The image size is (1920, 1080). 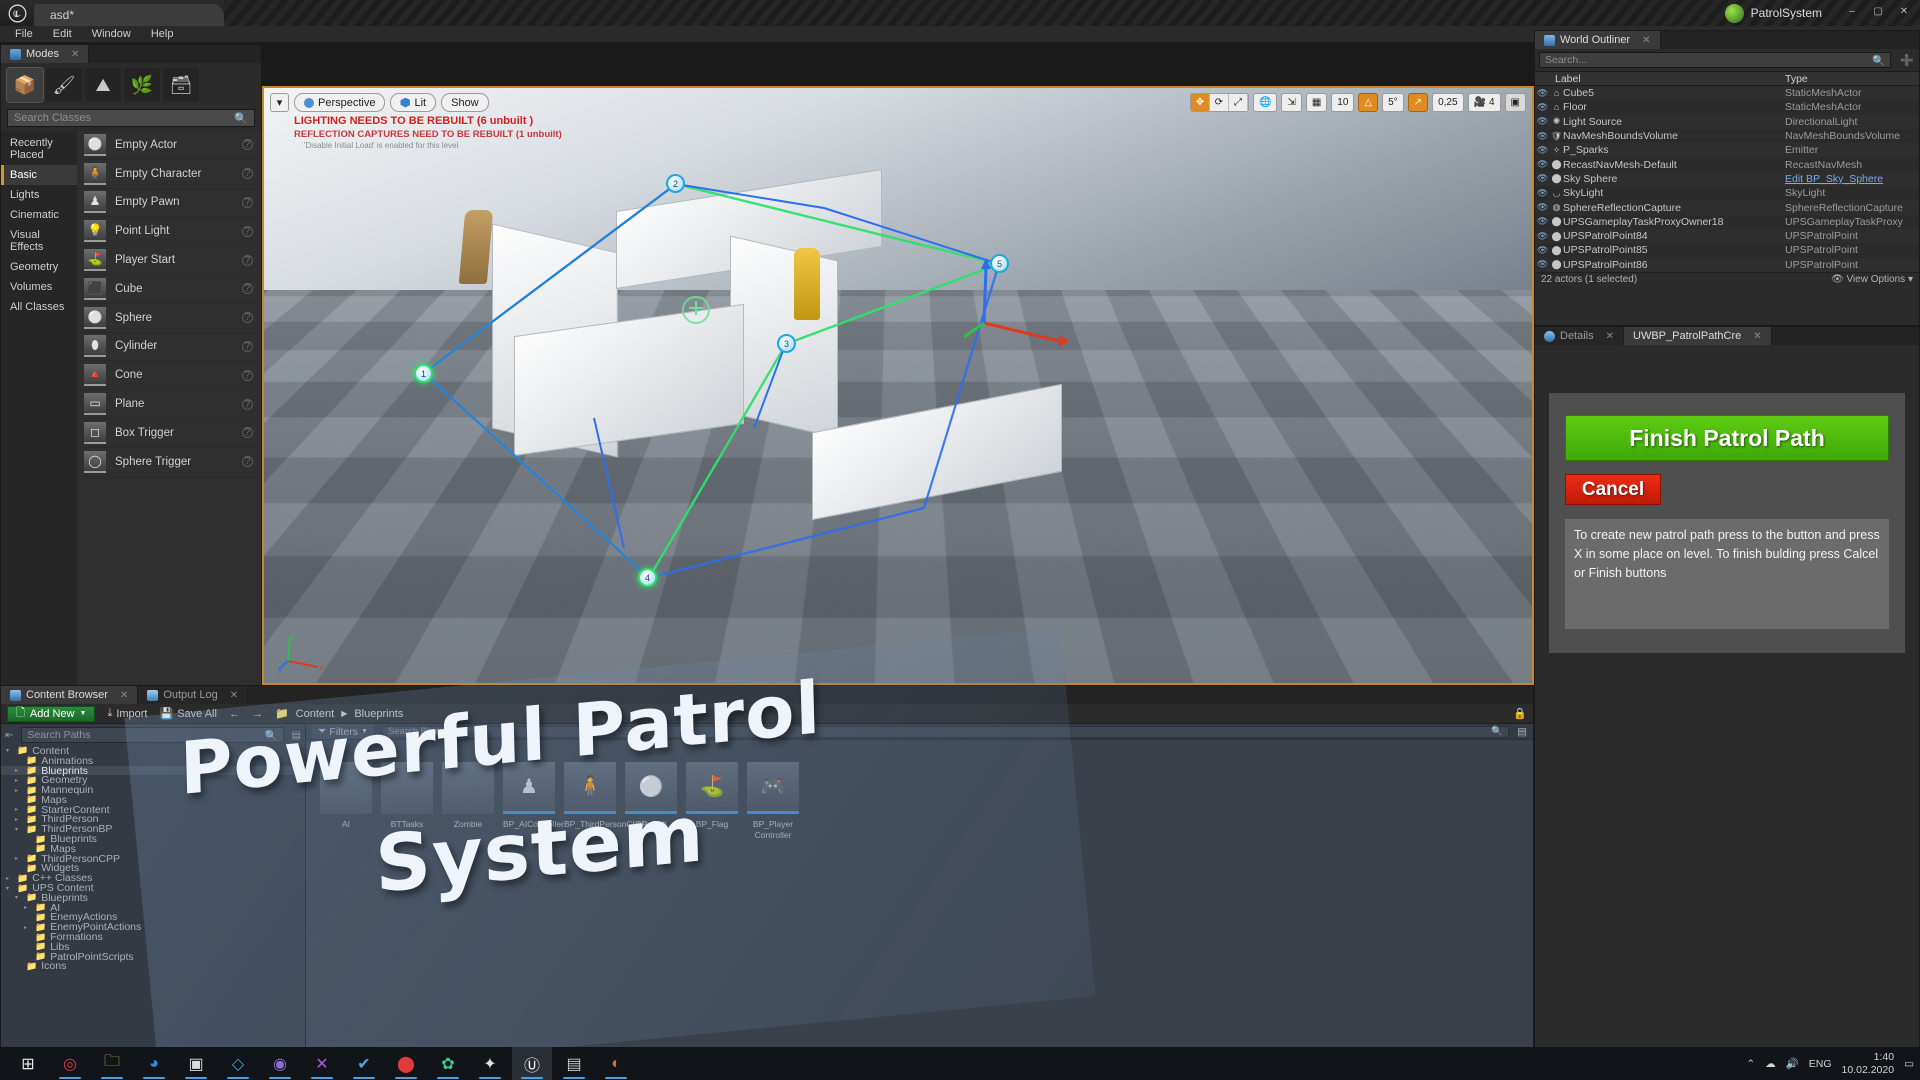 I want to click on save-all-button: 💾 Save All, so click(x=188, y=714).